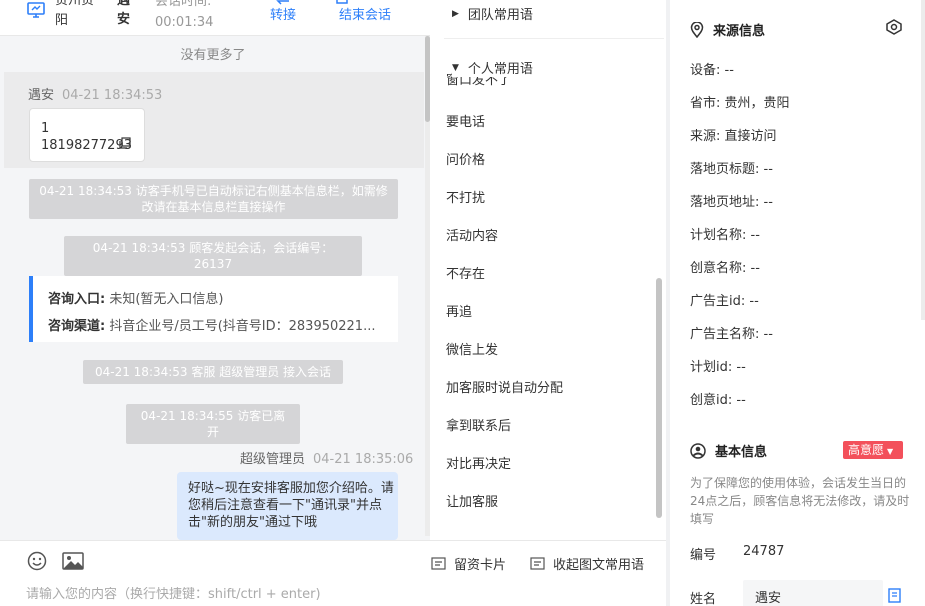 This screenshot has height=606, width=925. I want to click on group-divider, so click(554, 38).